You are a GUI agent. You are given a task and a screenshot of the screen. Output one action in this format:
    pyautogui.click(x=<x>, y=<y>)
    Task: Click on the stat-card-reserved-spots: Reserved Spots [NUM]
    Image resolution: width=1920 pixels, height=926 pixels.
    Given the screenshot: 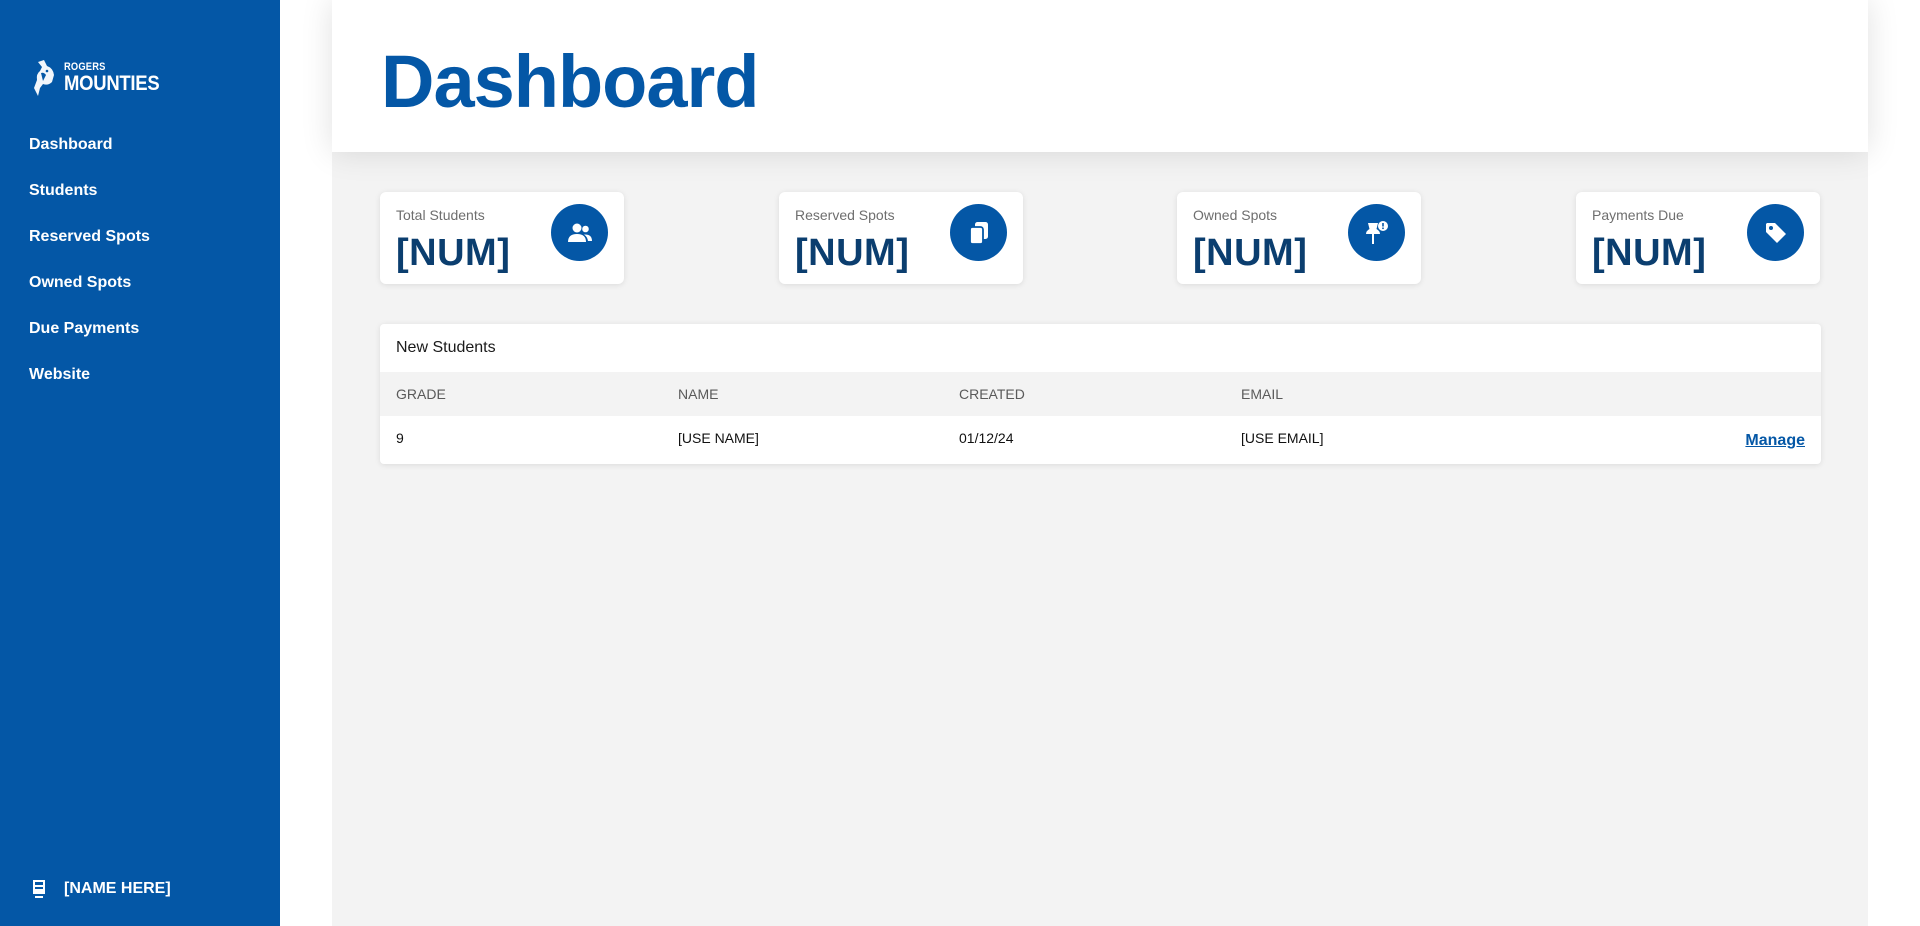 What is the action you would take?
    pyautogui.click(x=901, y=238)
    